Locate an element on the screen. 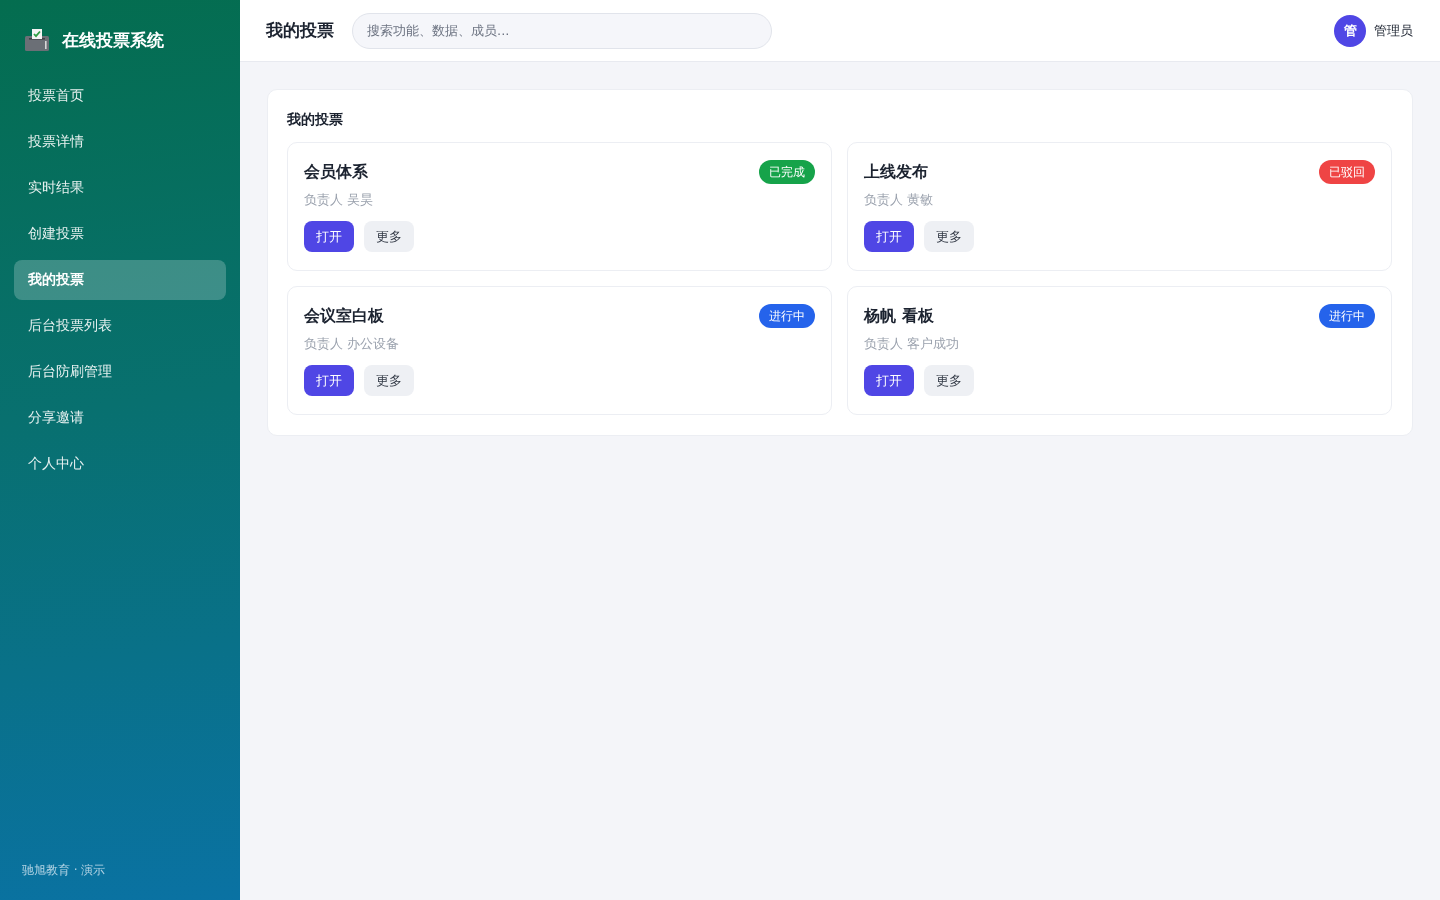  status-badge: 已驳回 is located at coordinates (1347, 172).